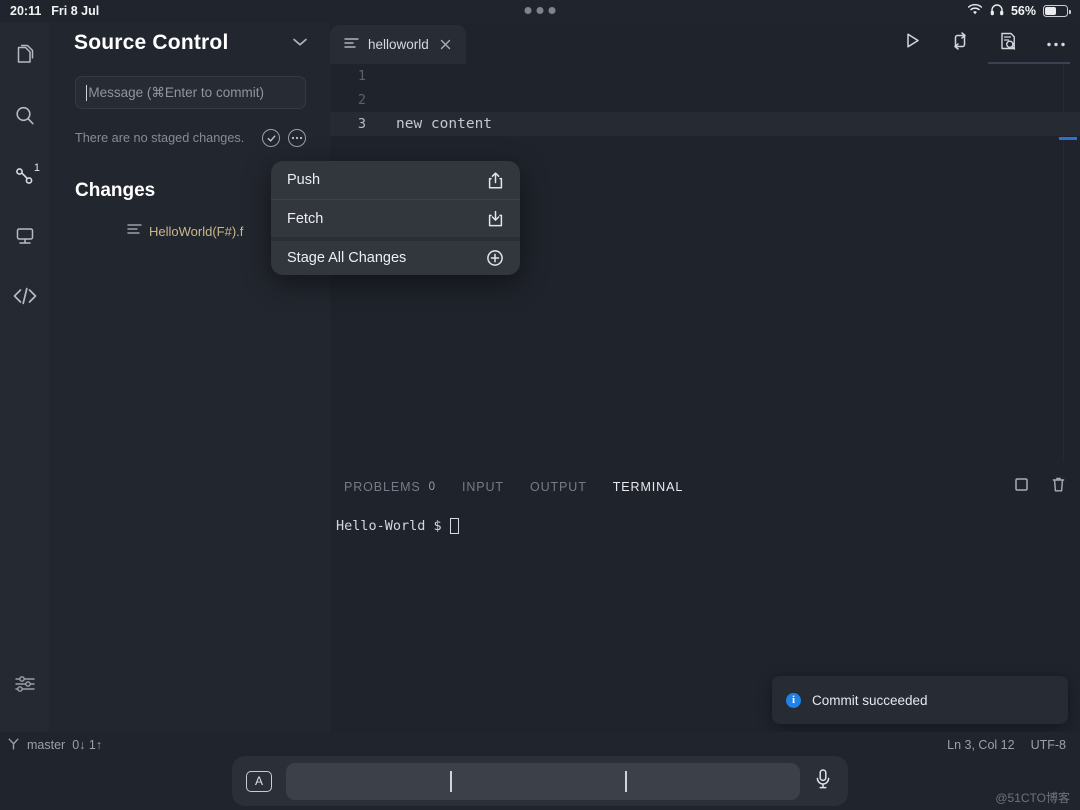 The height and width of the screenshot is (810, 1080). I want to click on editor-action-bar, so click(984, 43).